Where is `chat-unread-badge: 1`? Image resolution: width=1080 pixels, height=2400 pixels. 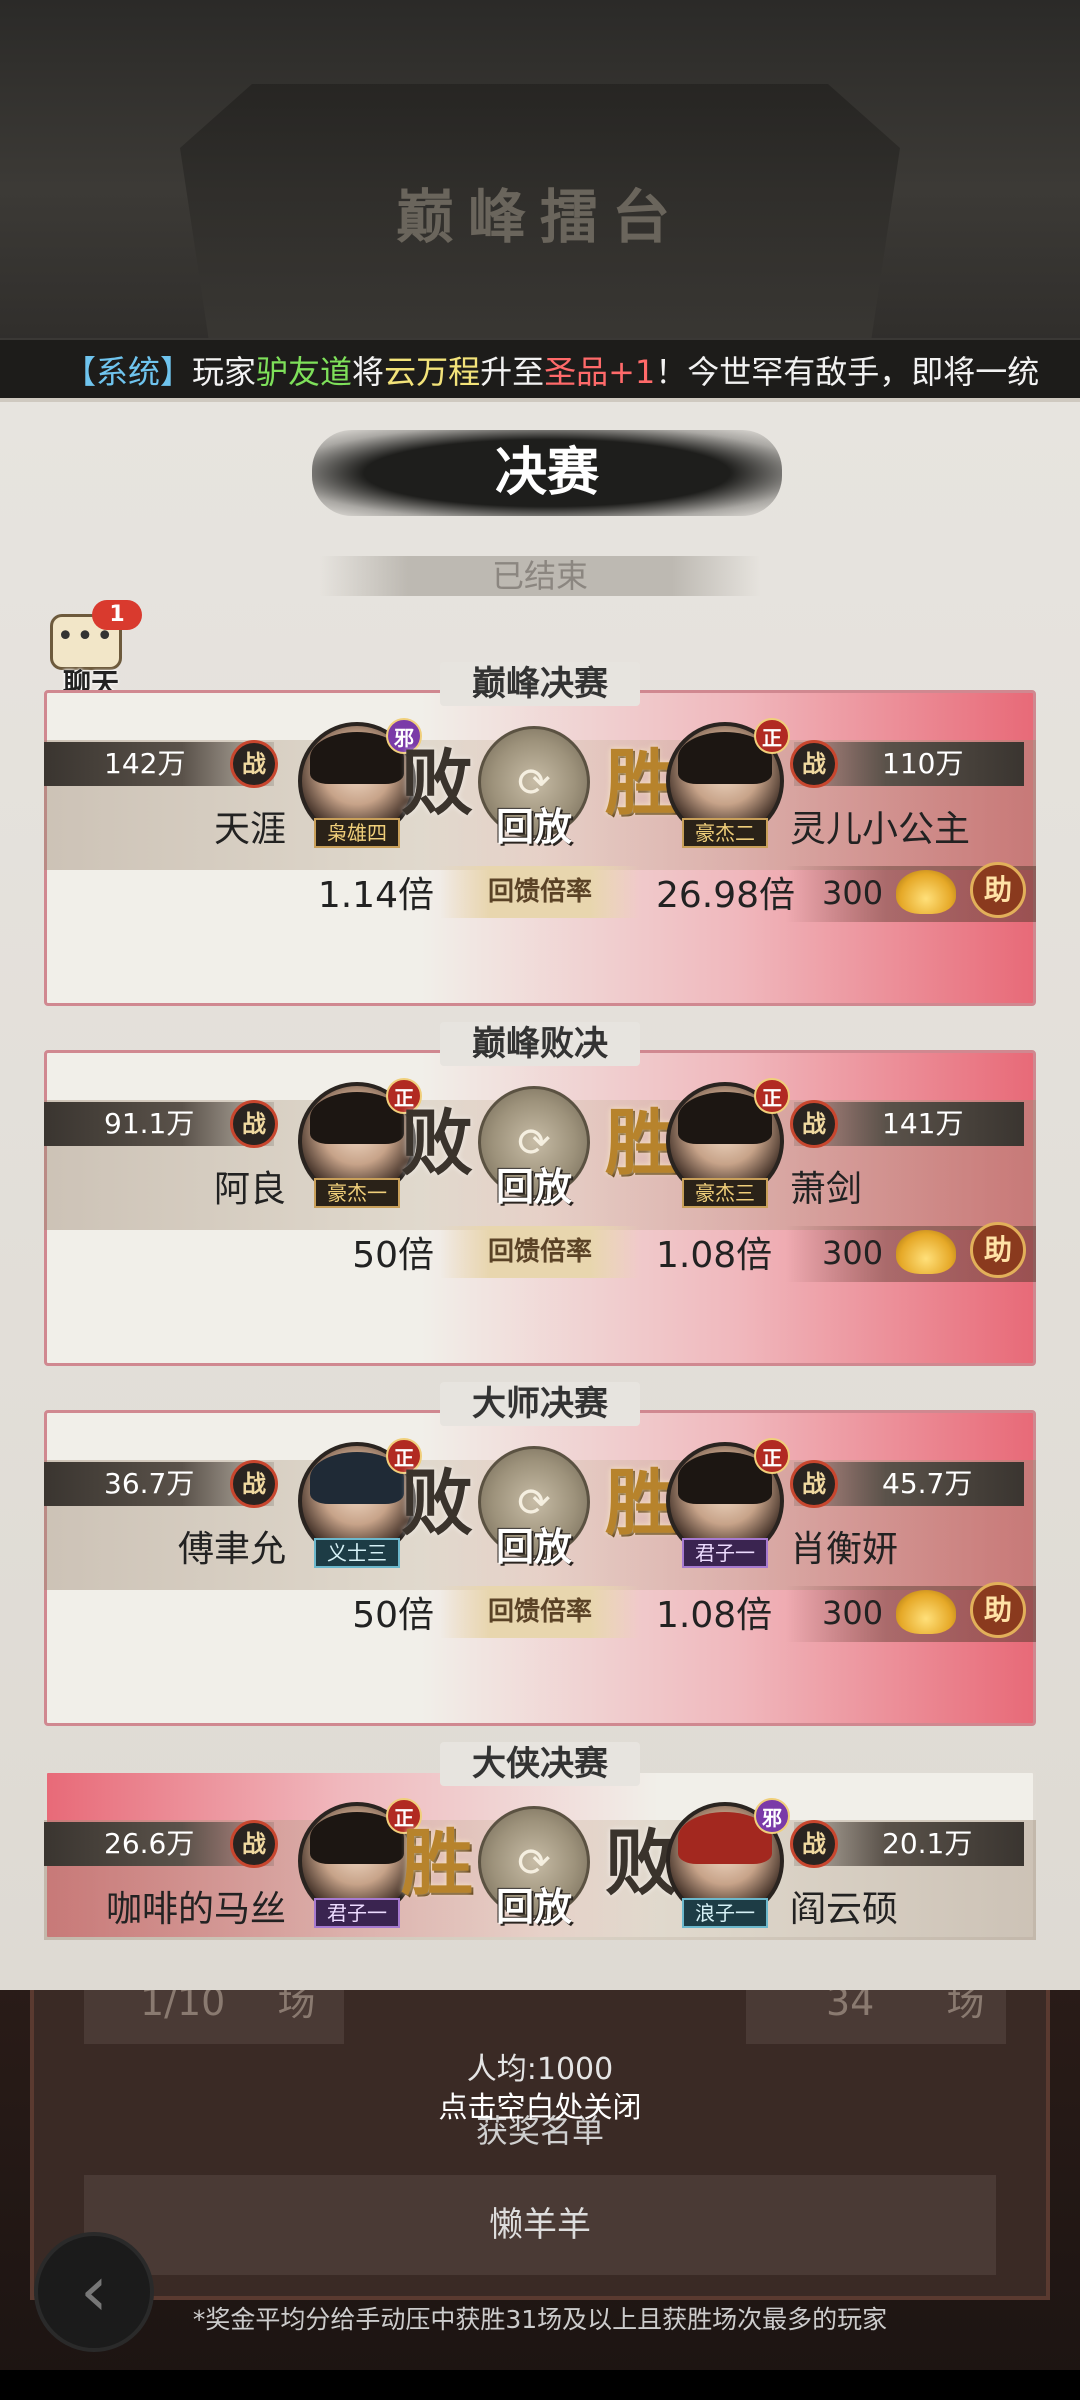 chat-unread-badge: 1 is located at coordinates (117, 615).